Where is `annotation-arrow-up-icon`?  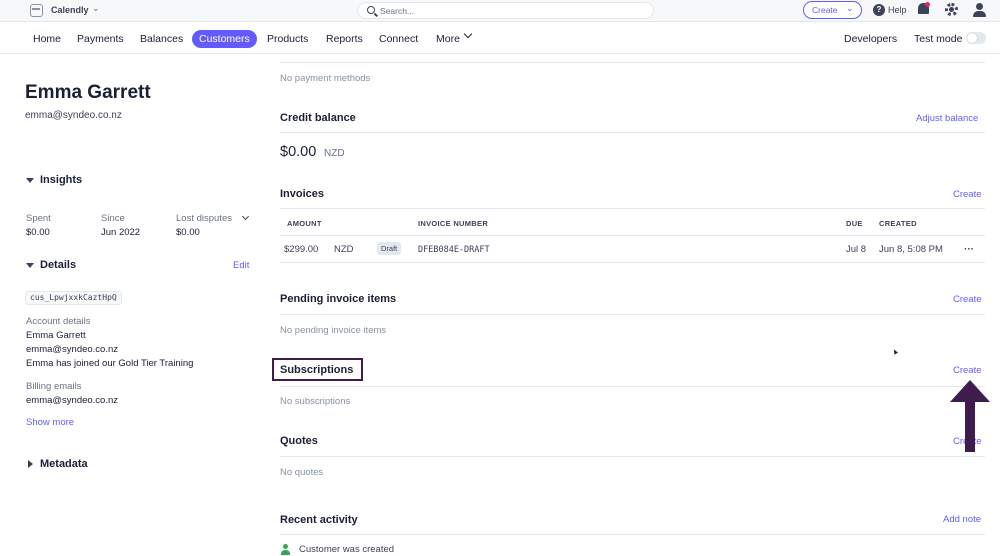
annotation-arrow-up-icon is located at coordinates (970, 416).